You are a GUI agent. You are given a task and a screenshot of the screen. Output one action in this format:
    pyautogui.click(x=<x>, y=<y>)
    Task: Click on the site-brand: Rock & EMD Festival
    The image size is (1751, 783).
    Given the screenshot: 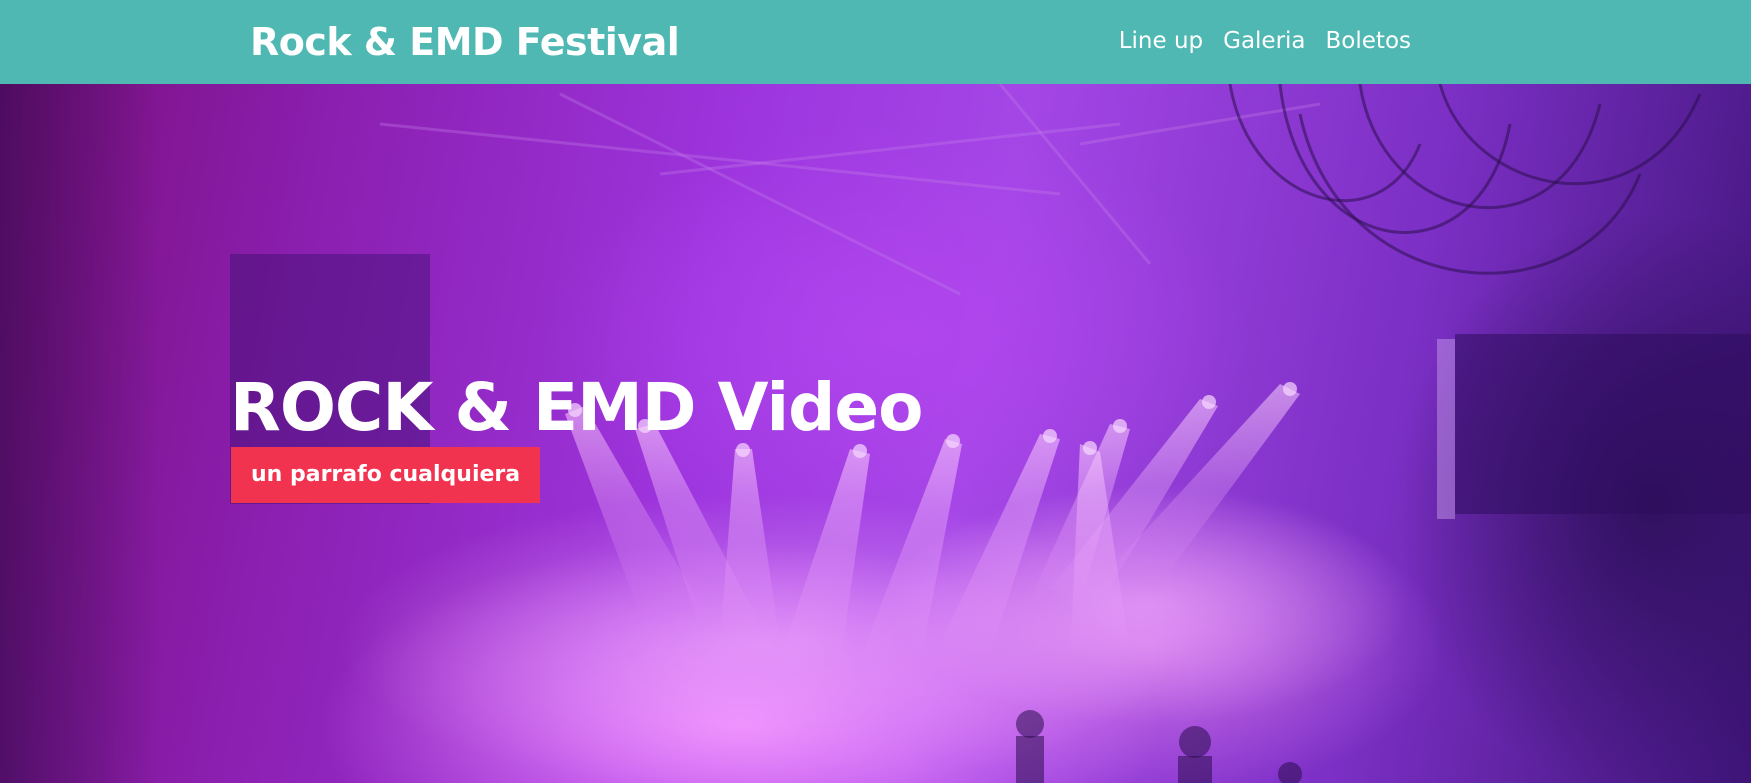 What is the action you would take?
    pyautogui.click(x=465, y=42)
    